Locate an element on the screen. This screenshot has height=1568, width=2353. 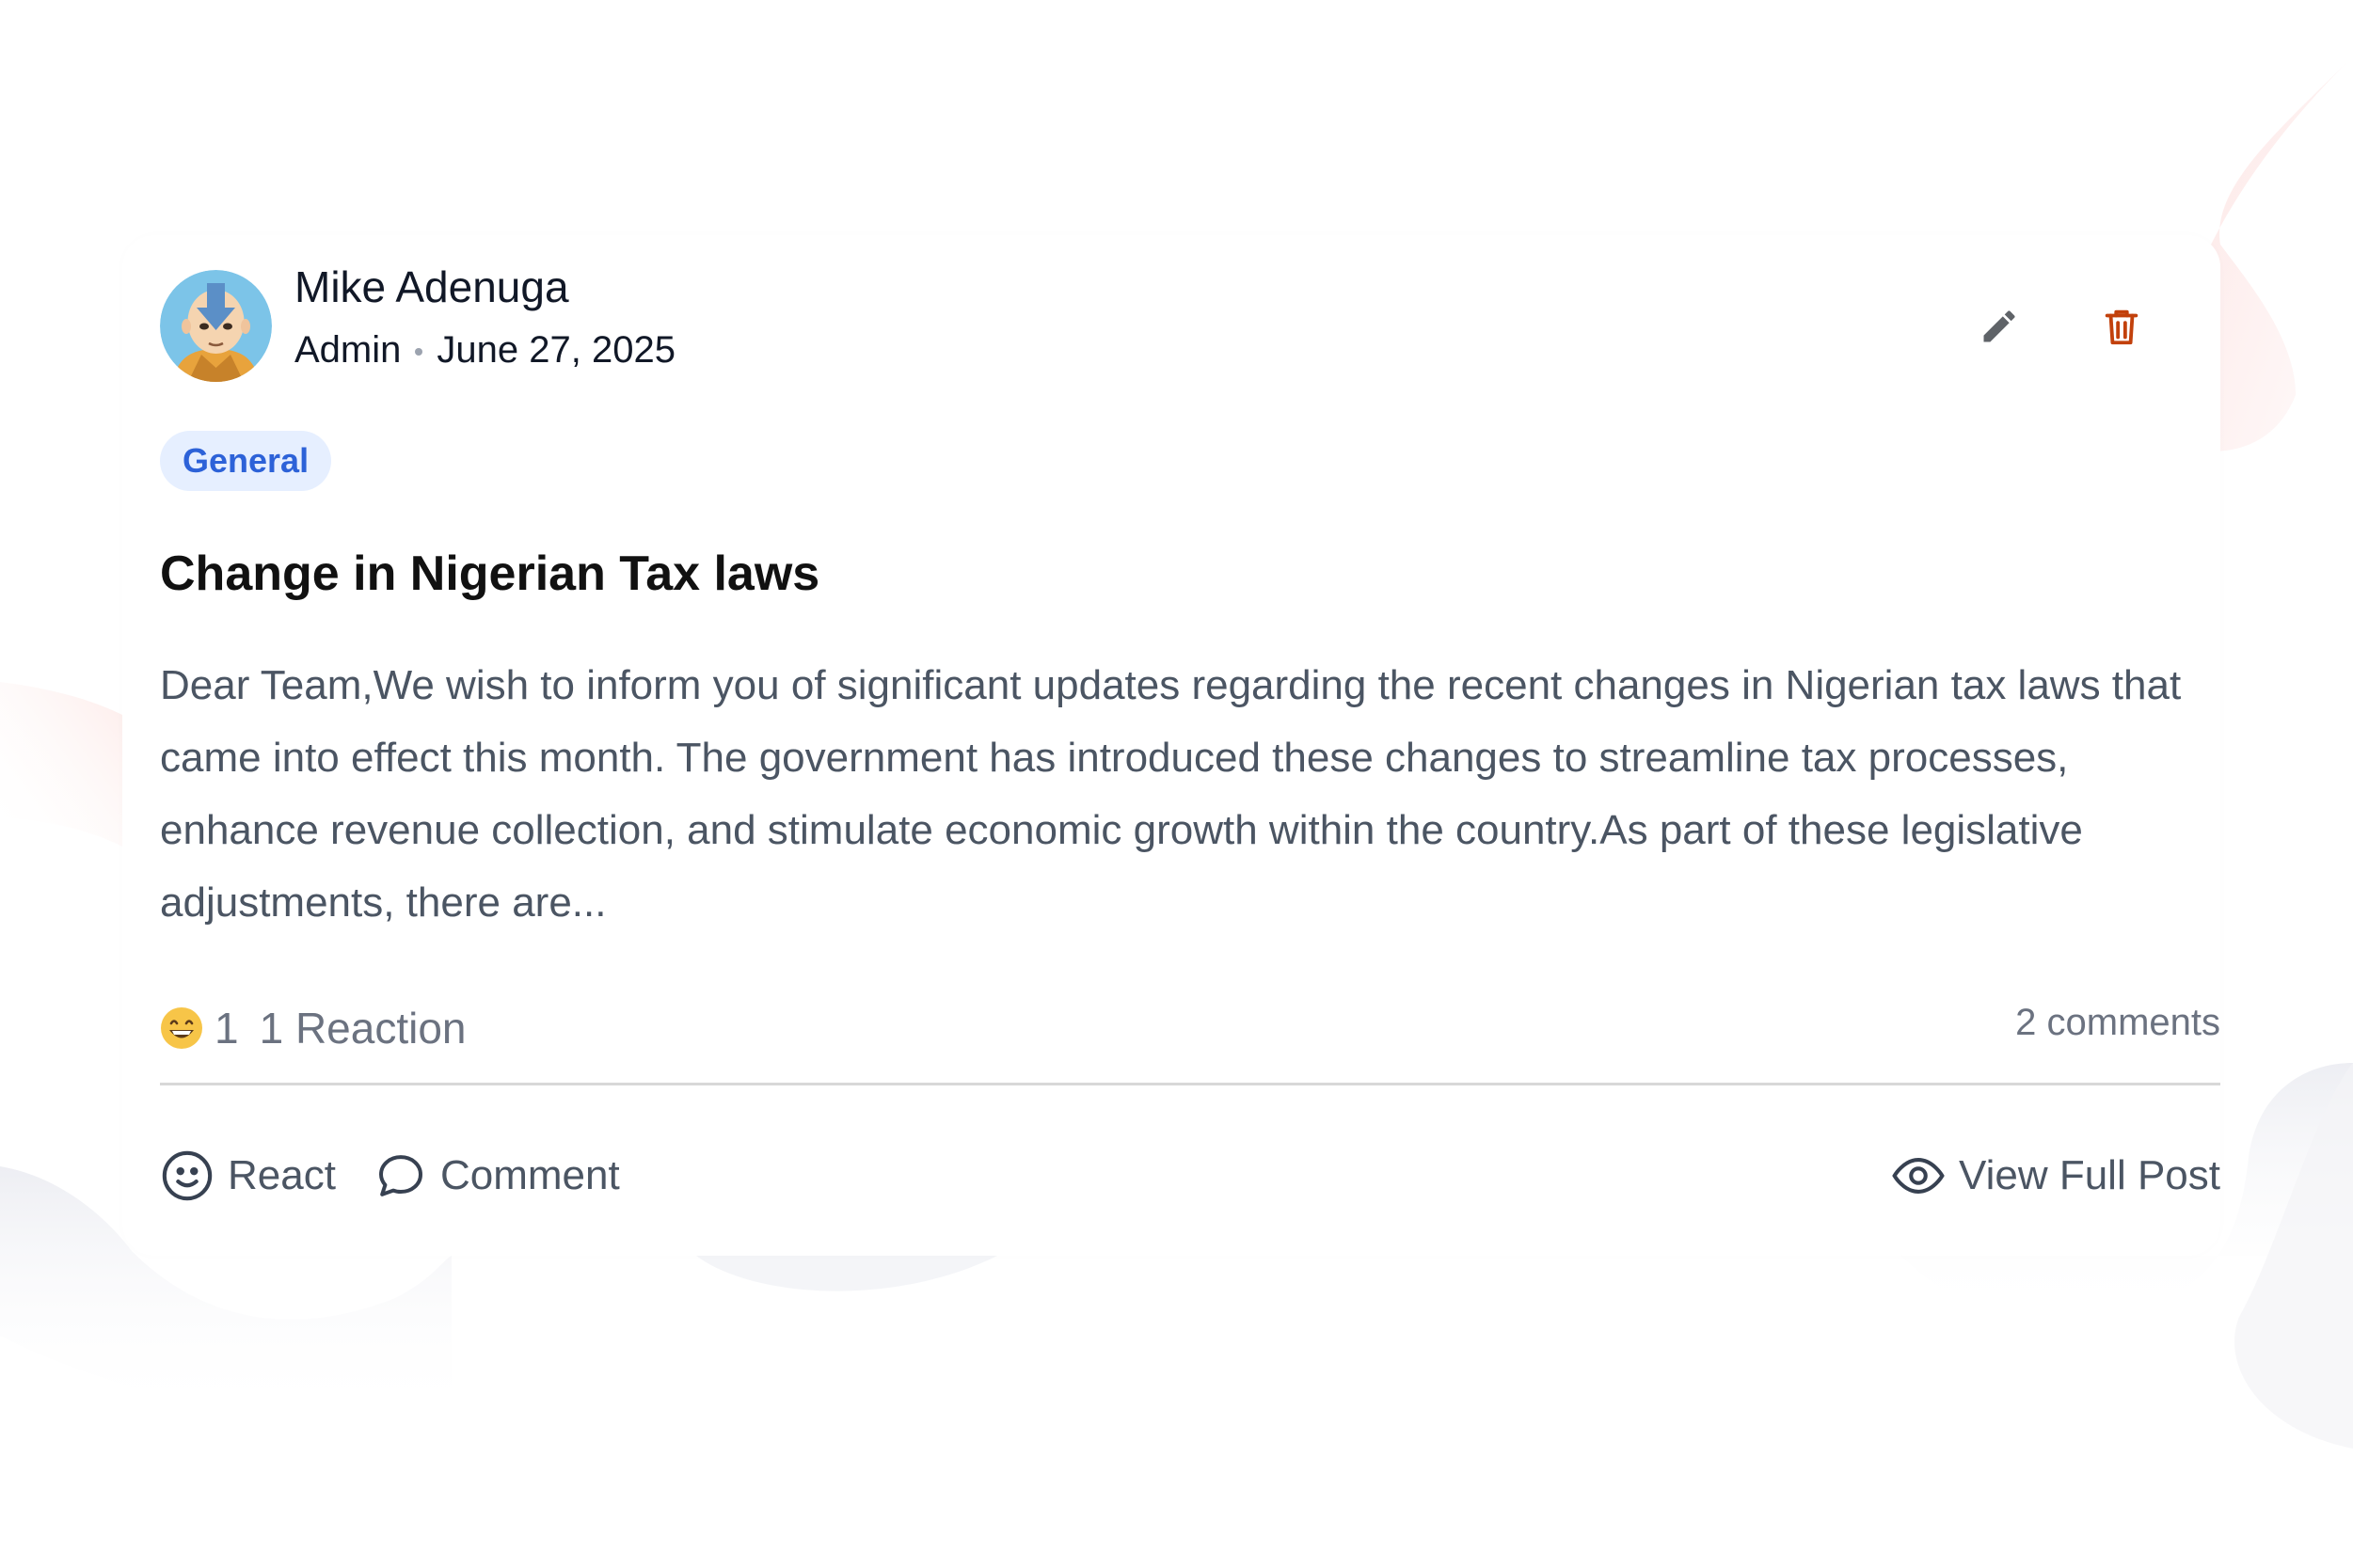
smile-icon is located at coordinates (187, 1175).